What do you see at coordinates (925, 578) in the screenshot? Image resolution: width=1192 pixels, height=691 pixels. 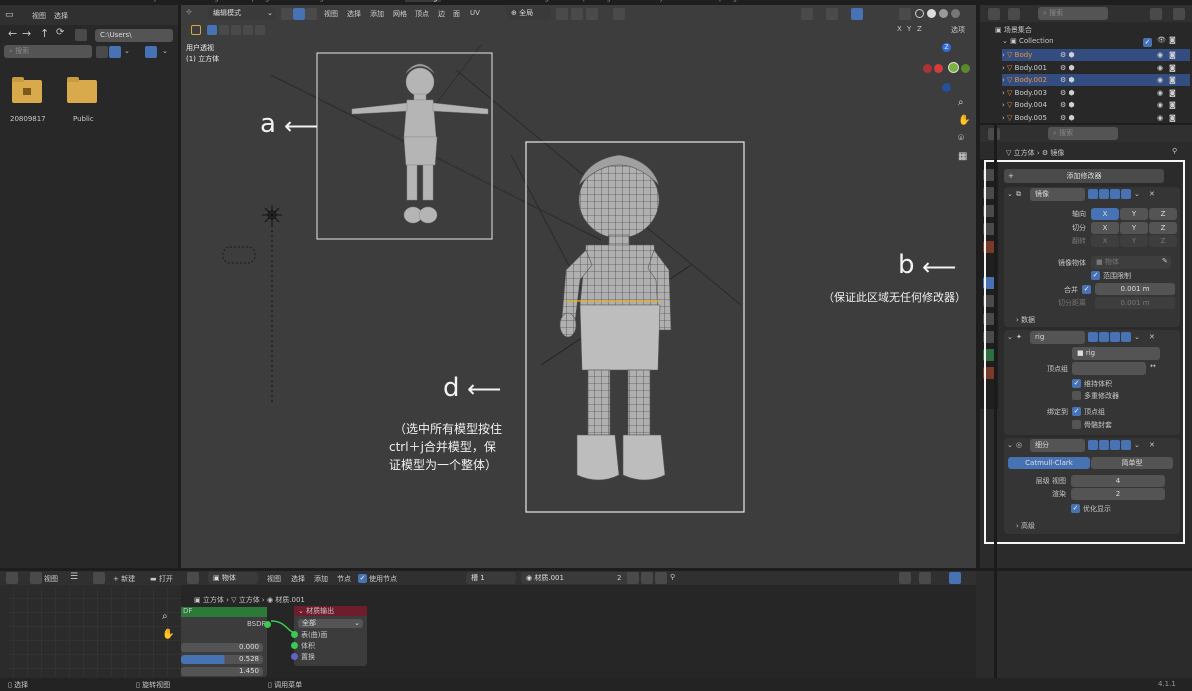 I see `snap-icon` at bounding box center [925, 578].